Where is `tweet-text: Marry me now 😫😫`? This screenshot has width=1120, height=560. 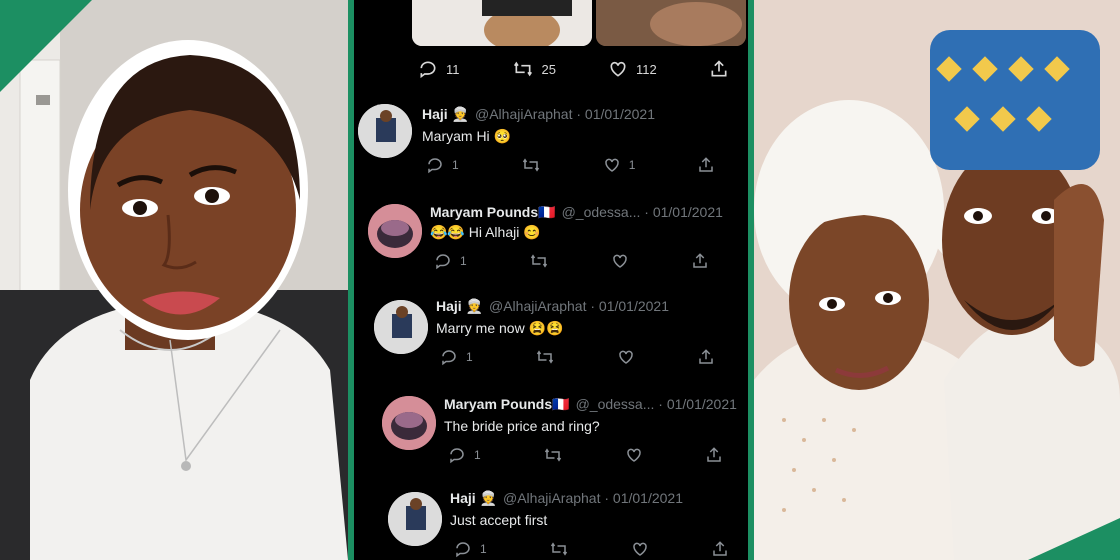
tweet-text: Marry me now 😫😫 is located at coordinates (500, 328).